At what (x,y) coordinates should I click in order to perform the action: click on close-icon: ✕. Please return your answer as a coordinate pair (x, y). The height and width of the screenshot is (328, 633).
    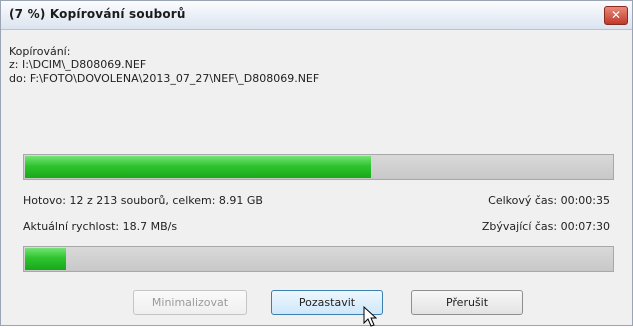
    Looking at the image, I should click on (616, 15).